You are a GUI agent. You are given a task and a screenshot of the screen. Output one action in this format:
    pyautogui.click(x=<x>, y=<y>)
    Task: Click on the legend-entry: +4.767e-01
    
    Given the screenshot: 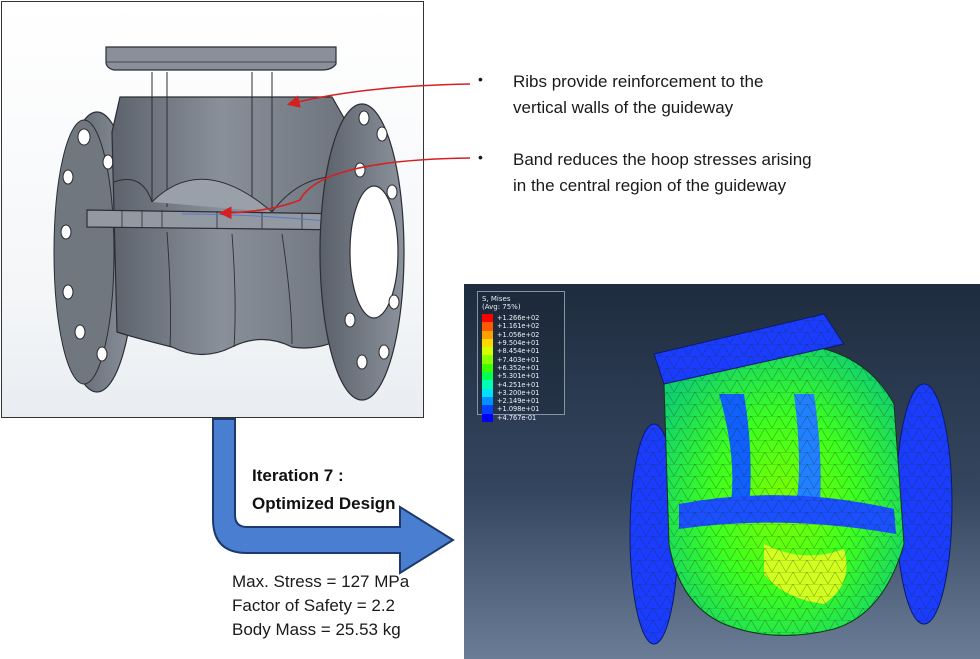 What is the action you would take?
    pyautogui.click(x=510, y=417)
    